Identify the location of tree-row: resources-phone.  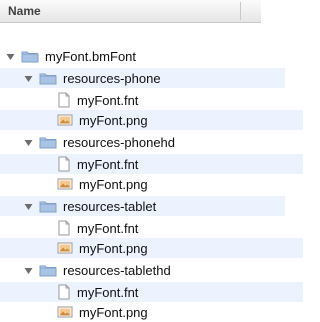
(142, 78).